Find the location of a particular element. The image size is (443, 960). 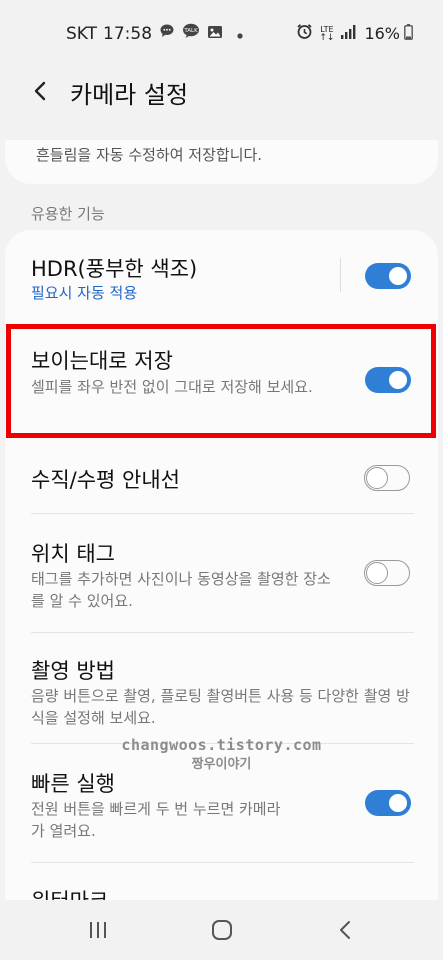

section-header-useful-features: 유용한 기능 is located at coordinates (68, 214).